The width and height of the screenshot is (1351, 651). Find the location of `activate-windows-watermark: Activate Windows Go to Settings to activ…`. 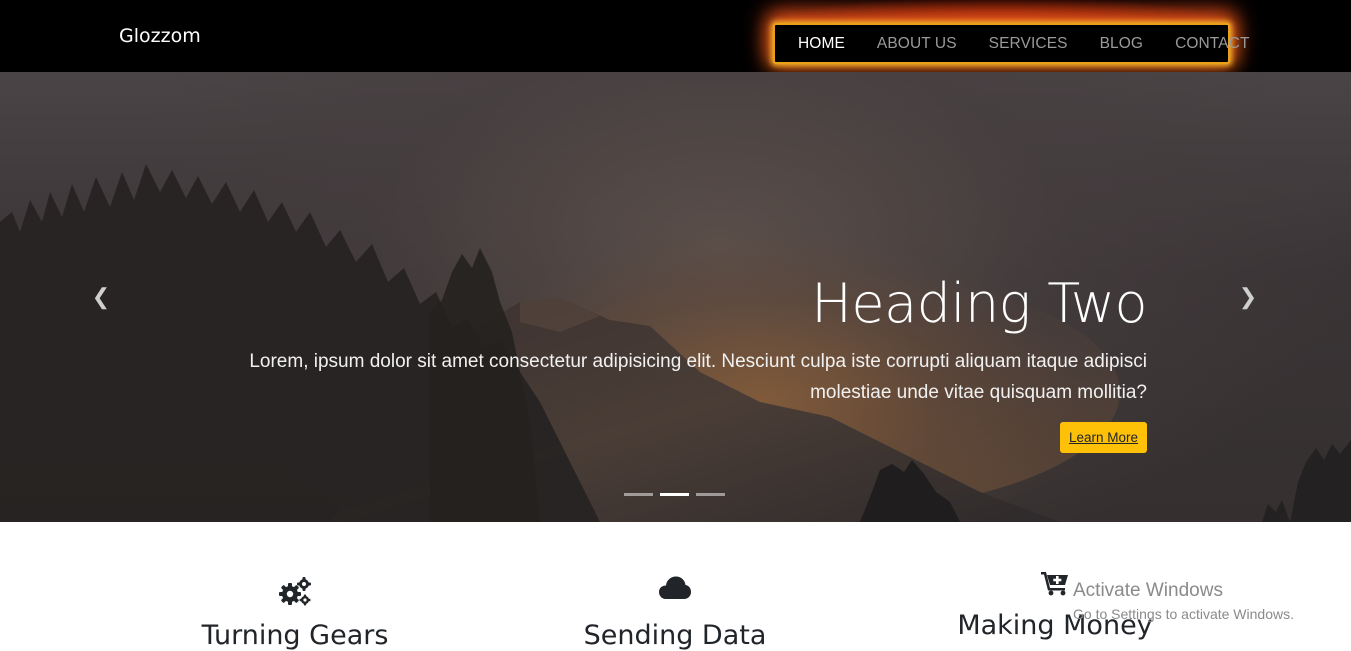

activate-windows-watermark: Activate Windows Go to Settings to activ… is located at coordinates (1183, 602).